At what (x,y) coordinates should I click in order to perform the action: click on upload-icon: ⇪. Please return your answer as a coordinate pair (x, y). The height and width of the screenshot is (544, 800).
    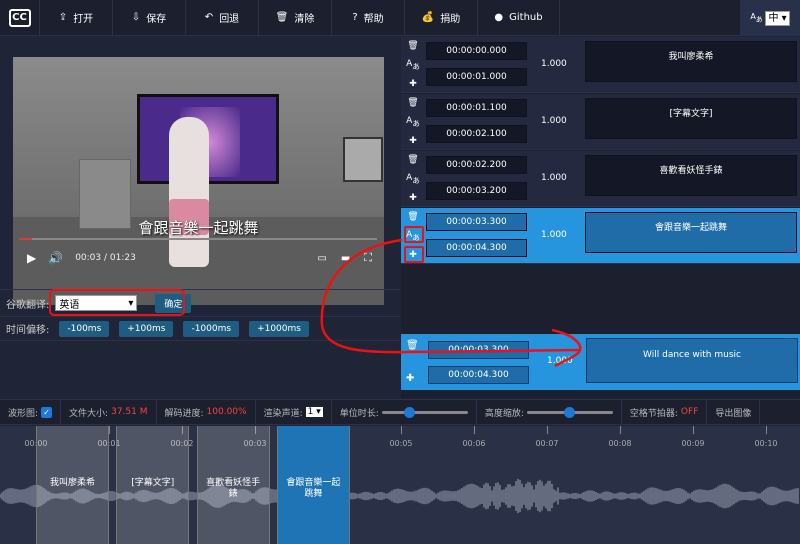
    Looking at the image, I should click on (63, 17).